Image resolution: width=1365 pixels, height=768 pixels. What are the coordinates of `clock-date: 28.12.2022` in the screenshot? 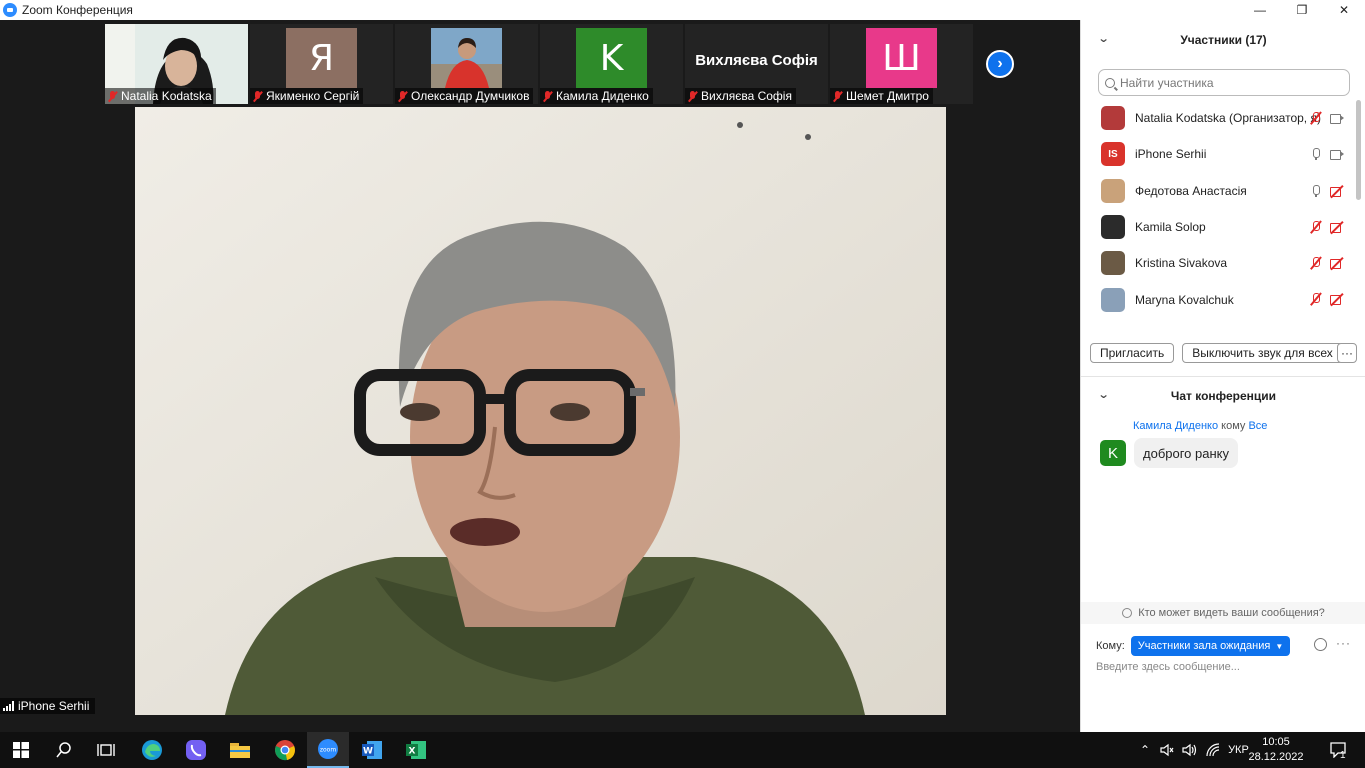 It's located at (1276, 757).